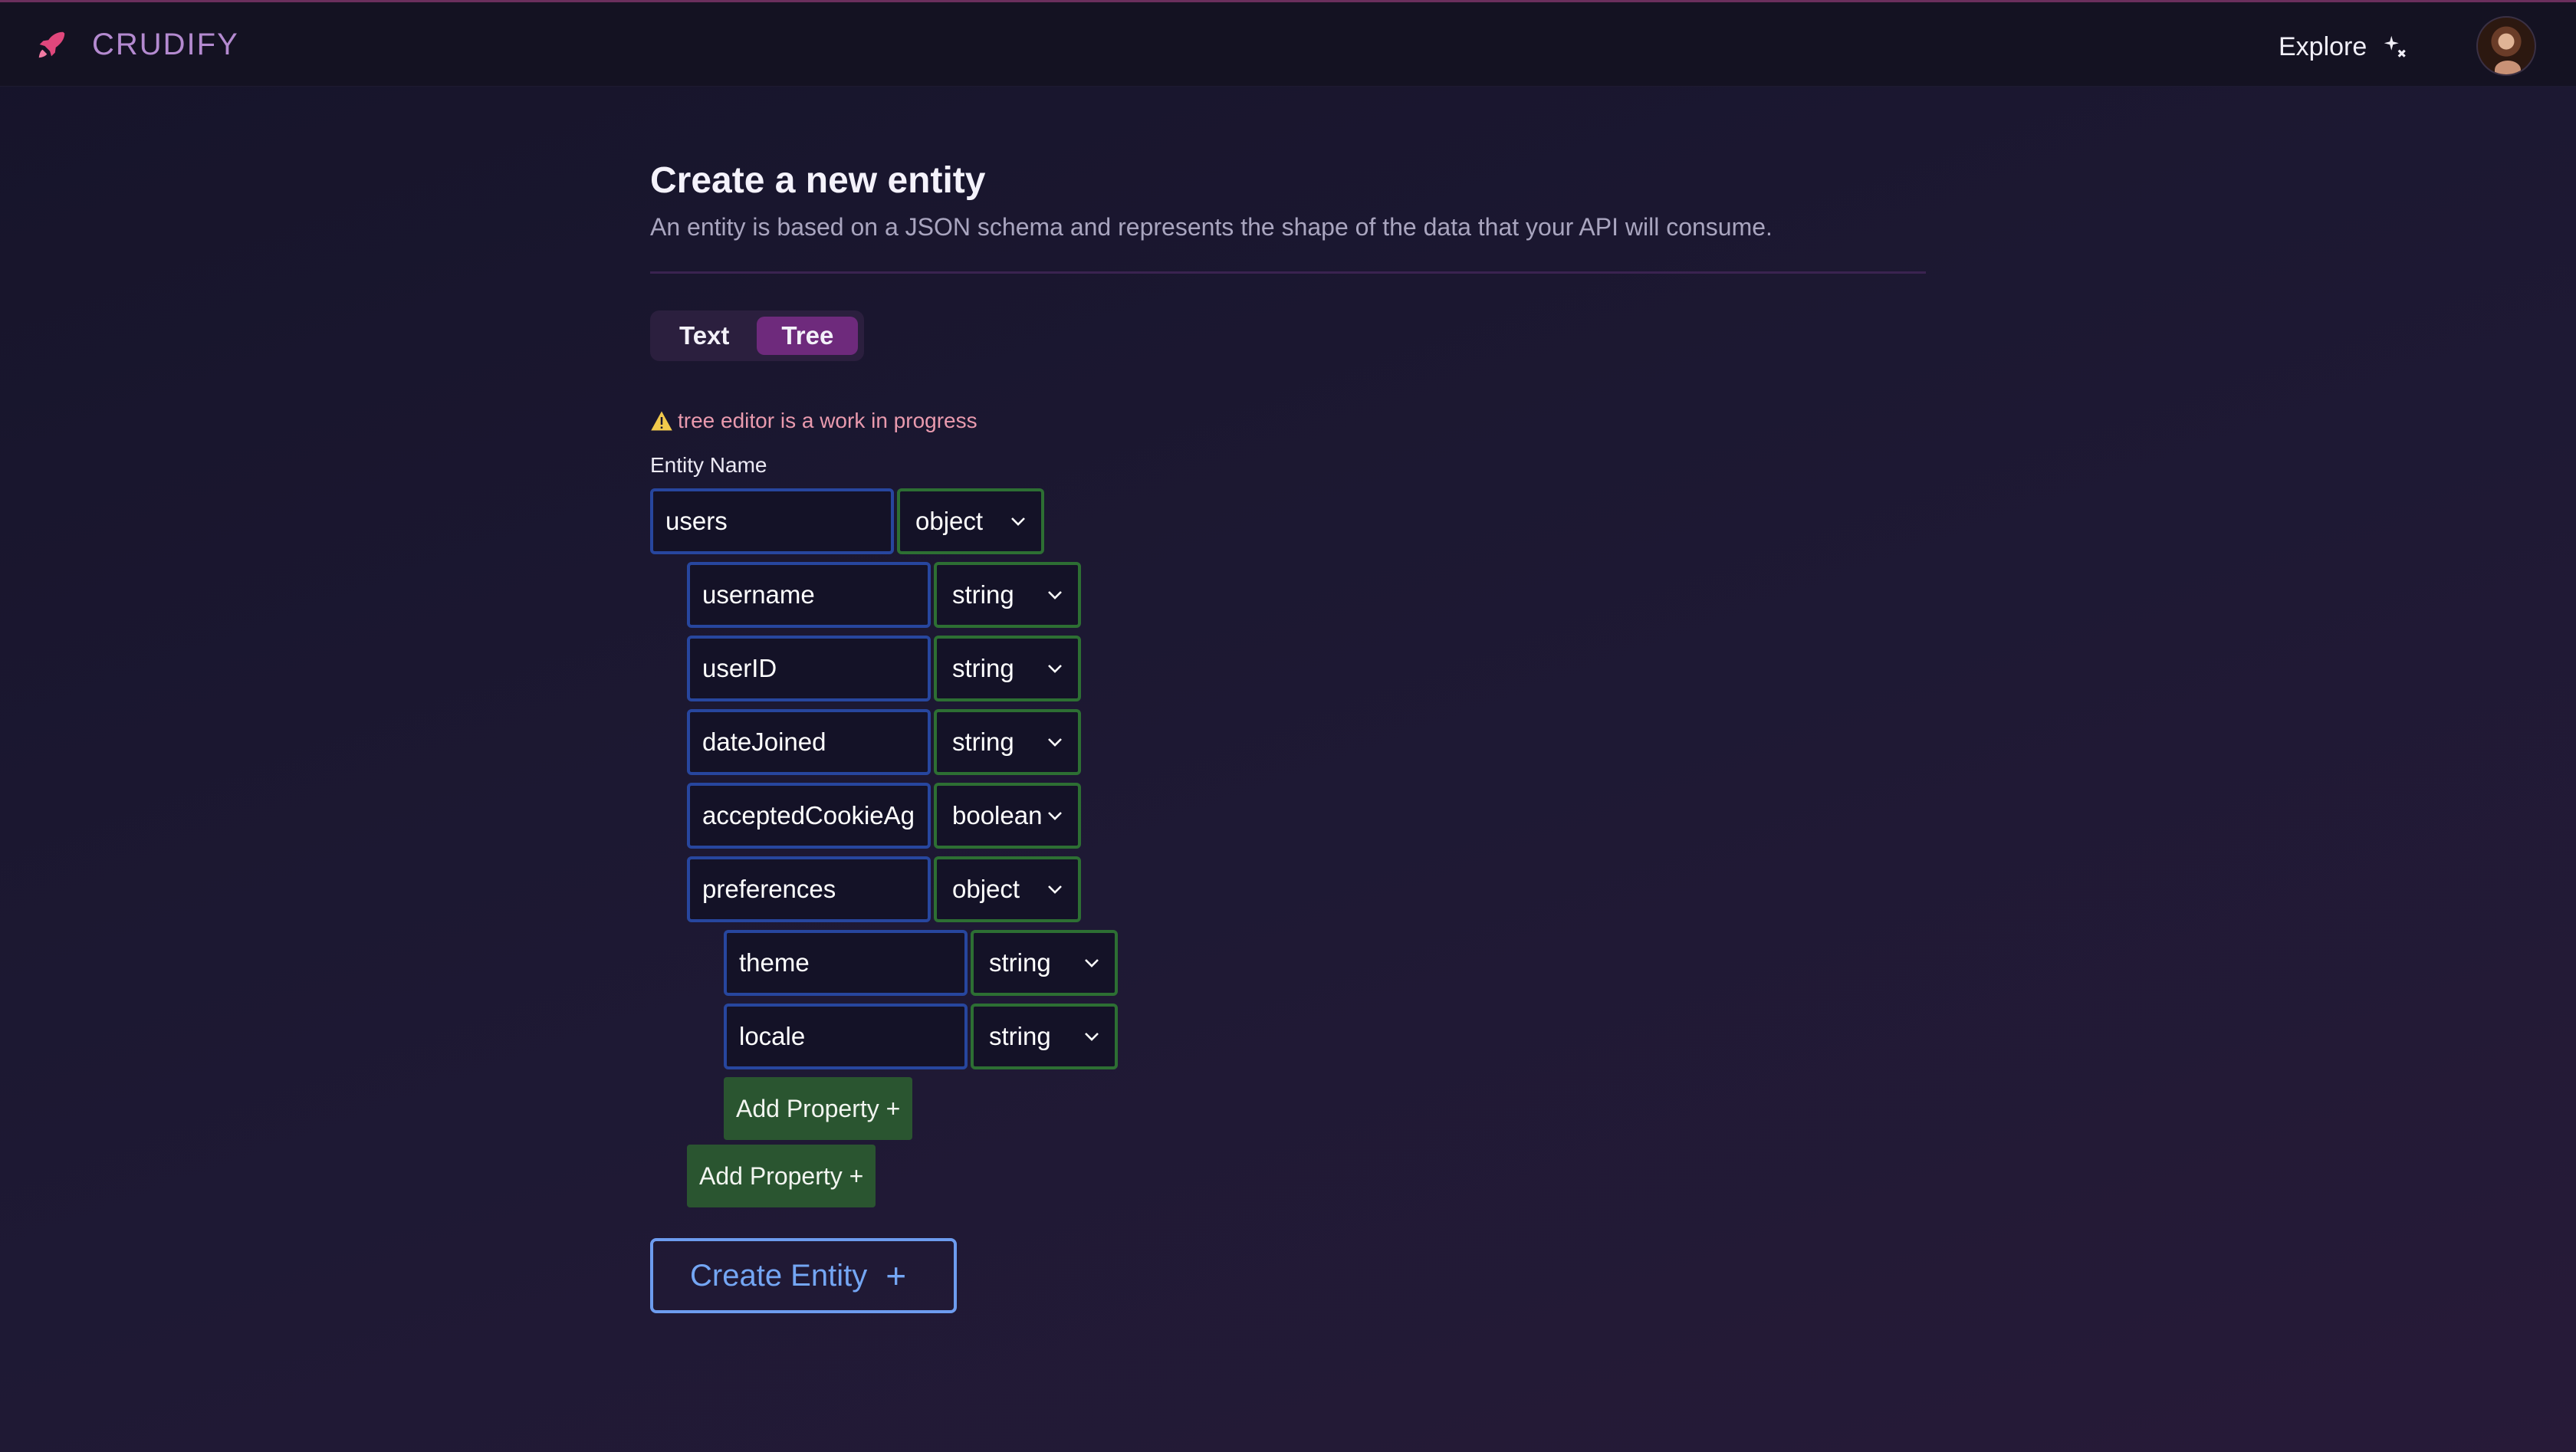 This screenshot has width=2576, height=1452. What do you see at coordinates (2323, 46) in the screenshot?
I see `explore-label: Explore` at bounding box center [2323, 46].